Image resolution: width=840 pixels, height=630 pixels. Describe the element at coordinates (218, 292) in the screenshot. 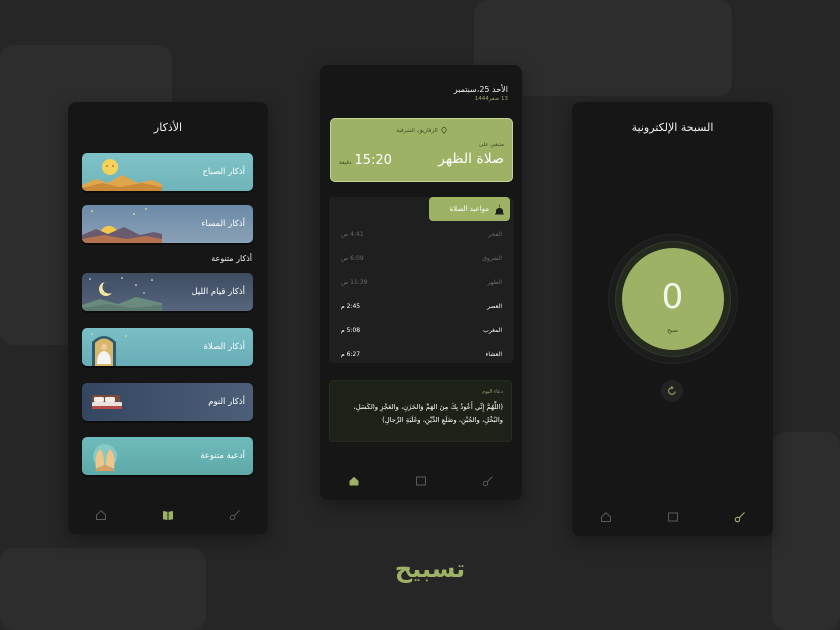

I see `card-label: أذكار قيام الليل` at that location.